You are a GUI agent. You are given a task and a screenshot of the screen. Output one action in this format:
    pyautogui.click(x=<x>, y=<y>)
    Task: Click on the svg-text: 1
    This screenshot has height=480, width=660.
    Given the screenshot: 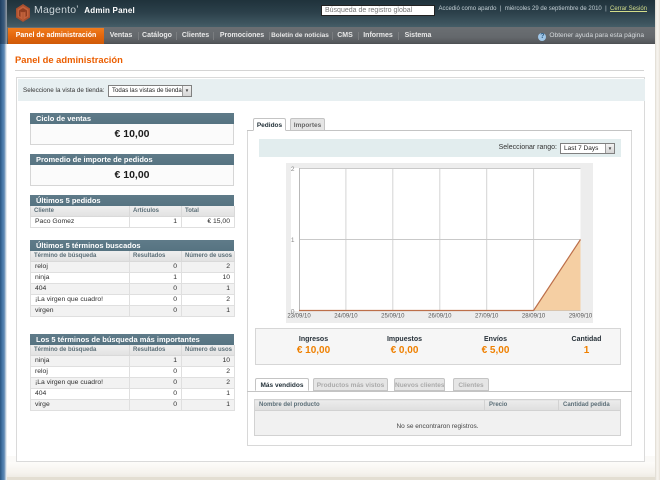 What is the action you would take?
    pyautogui.click(x=293, y=240)
    